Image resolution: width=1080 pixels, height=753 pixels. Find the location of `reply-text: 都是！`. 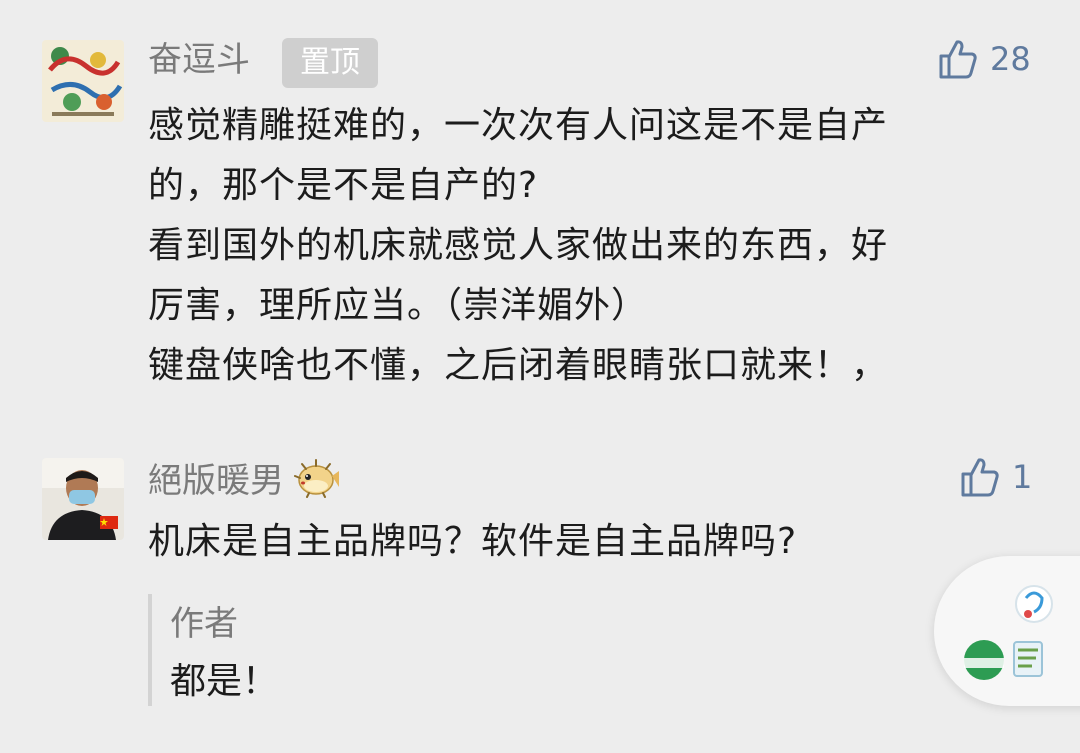

reply-text: 都是！ is located at coordinates (224, 681).